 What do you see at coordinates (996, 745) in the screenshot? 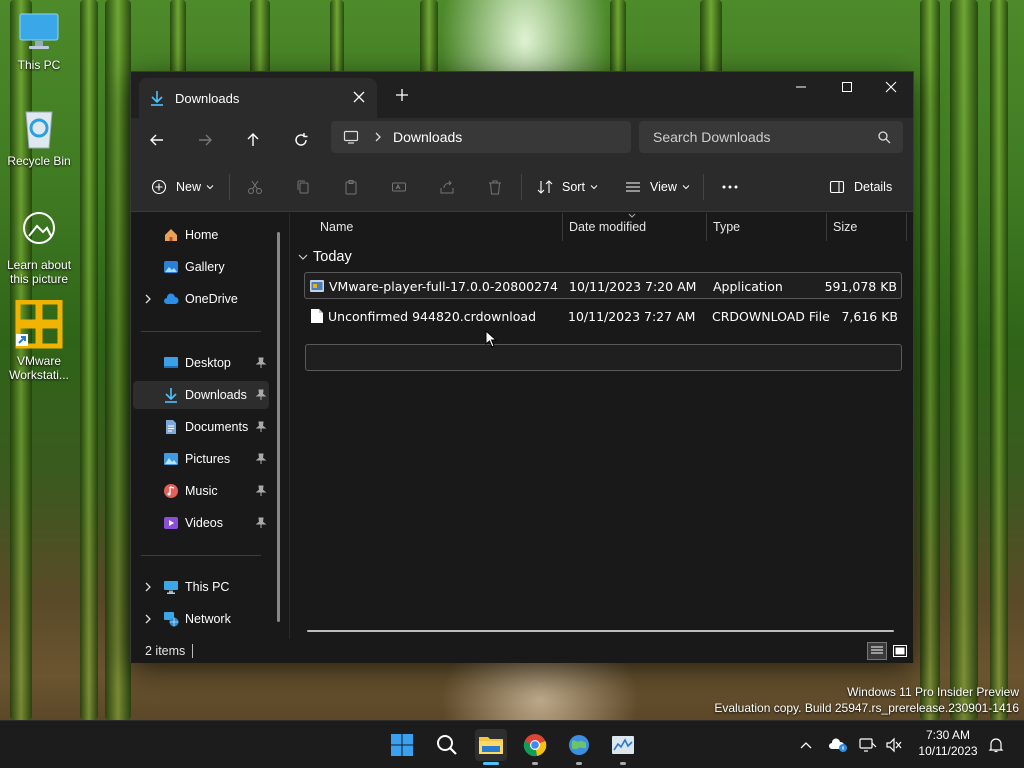
I see `notifications-button` at bounding box center [996, 745].